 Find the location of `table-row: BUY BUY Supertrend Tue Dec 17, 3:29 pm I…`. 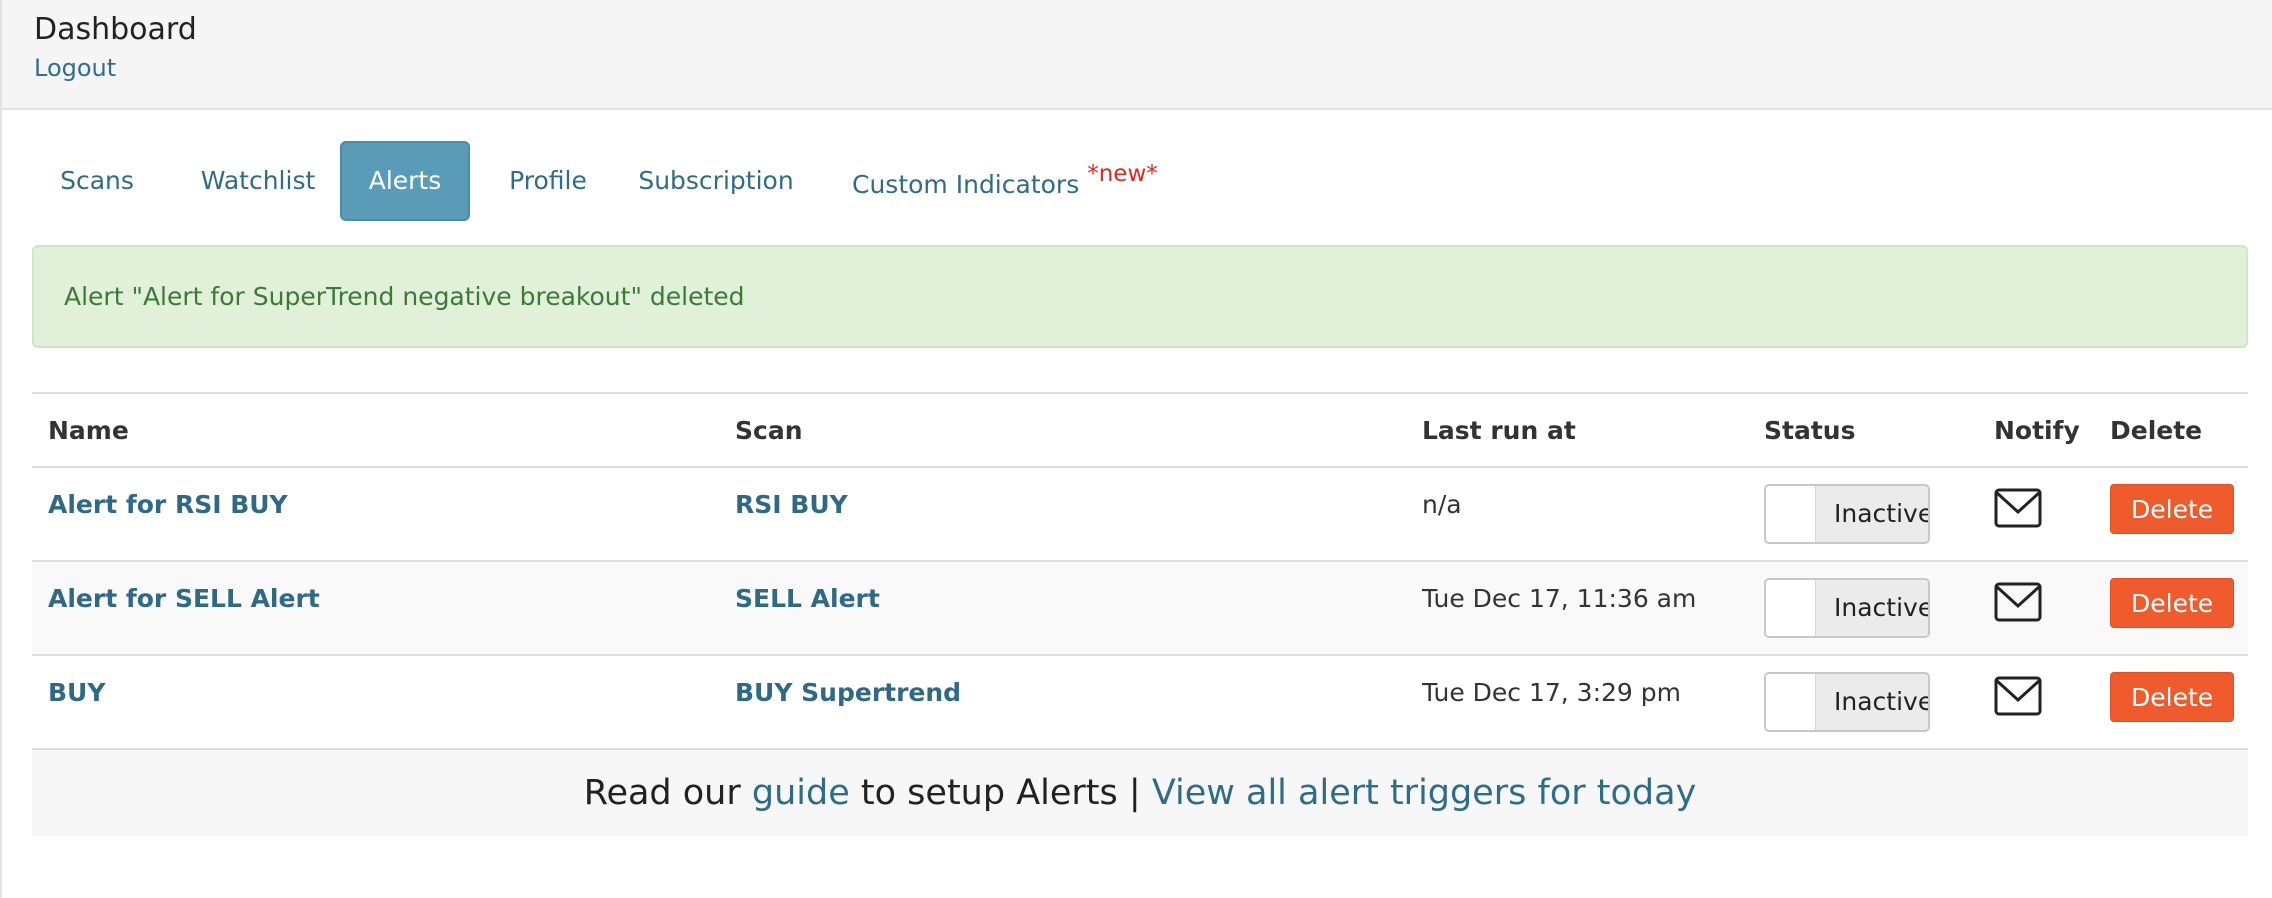

table-row: BUY BUY Supertrend Tue Dec 17, 3:29 pm I… is located at coordinates (1140, 702).